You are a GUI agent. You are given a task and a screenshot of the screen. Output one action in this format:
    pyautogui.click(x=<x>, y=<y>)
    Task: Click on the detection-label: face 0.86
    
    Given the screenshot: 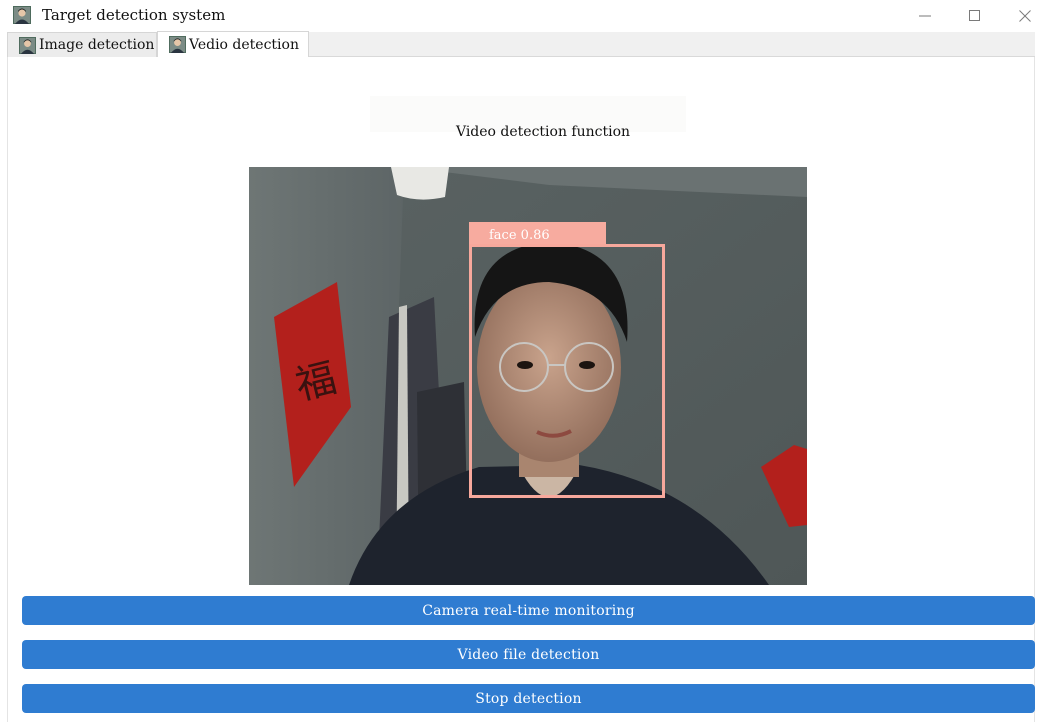 What is the action you would take?
    pyautogui.click(x=537, y=233)
    